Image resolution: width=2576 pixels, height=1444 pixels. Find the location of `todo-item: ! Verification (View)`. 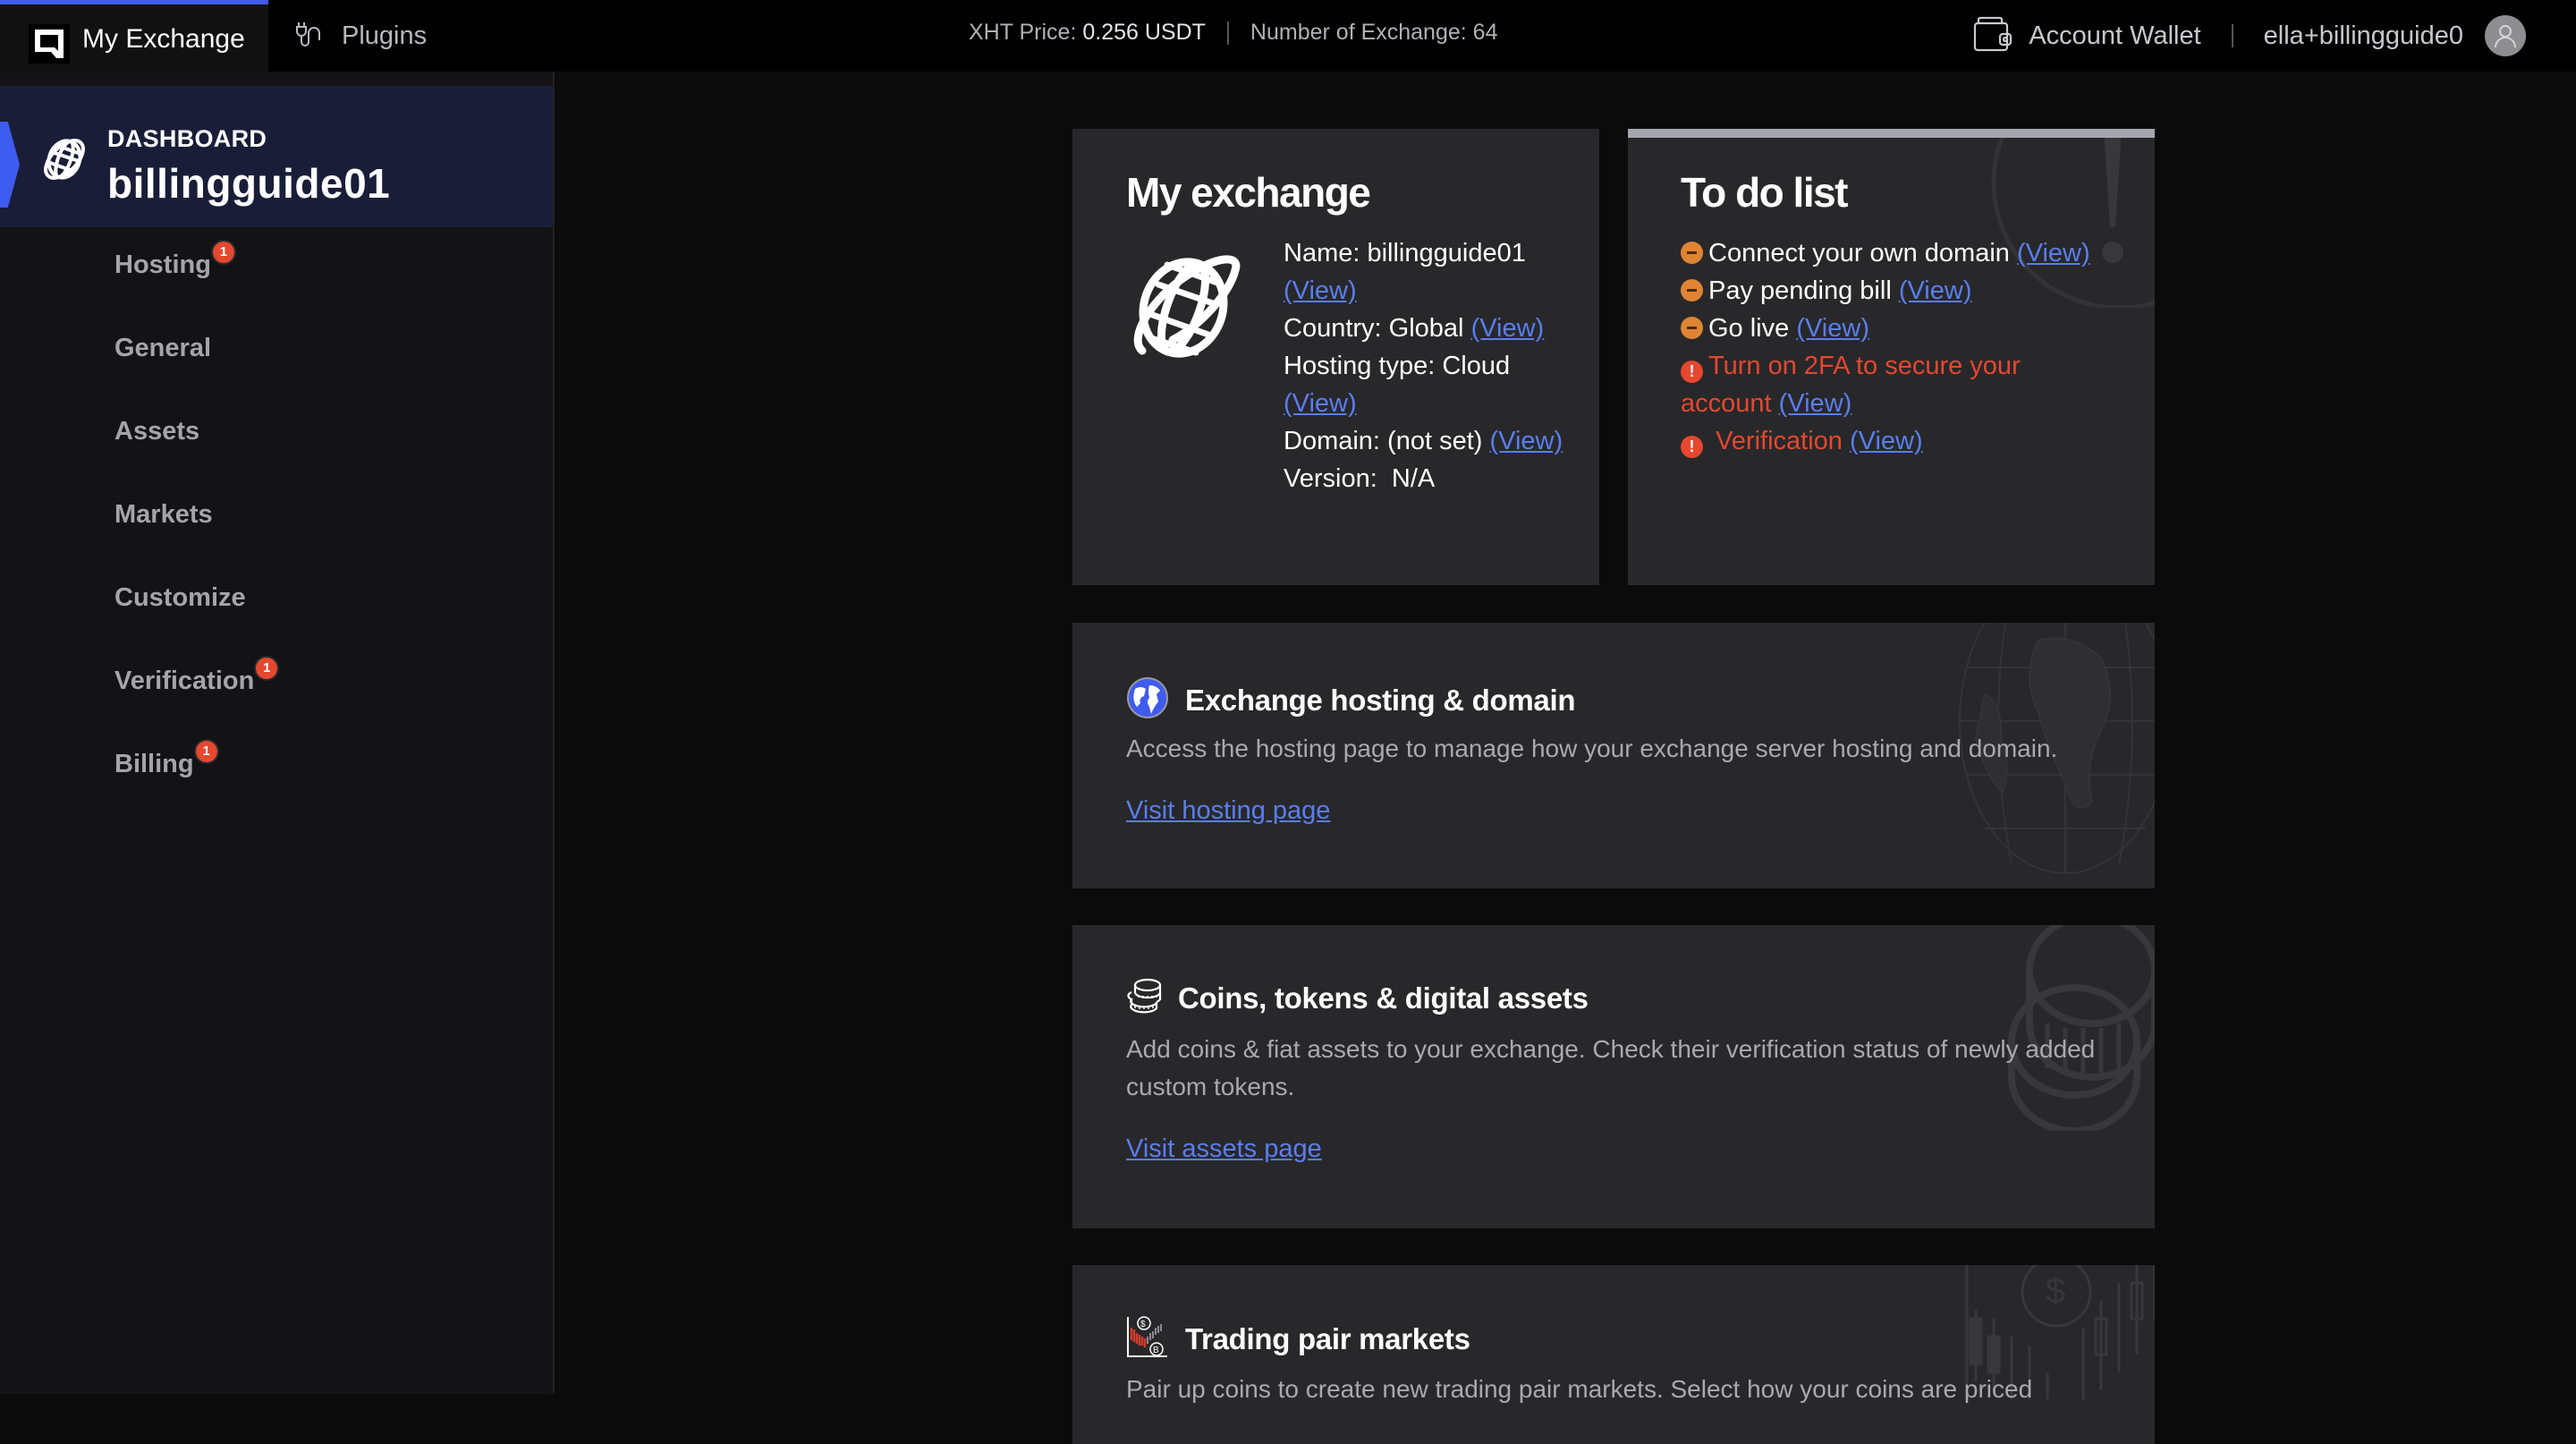

todo-item: ! Verification (View) is located at coordinates (1913, 441).